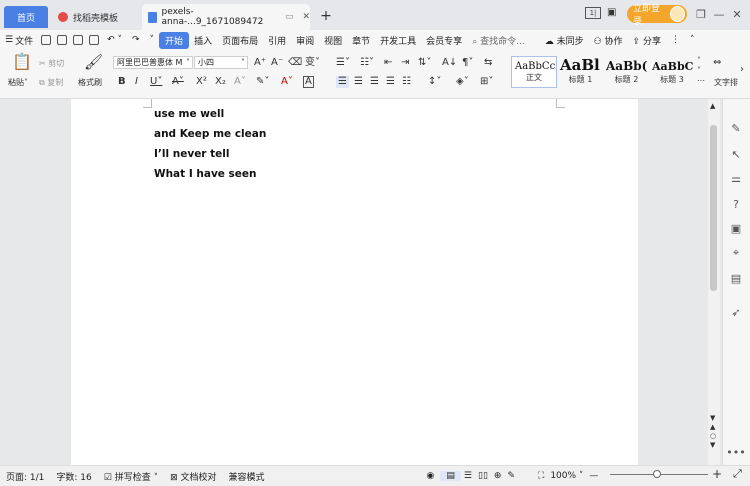 This screenshot has height=486, width=750. I want to click on page-view-icon: ▤, so click(450, 476).